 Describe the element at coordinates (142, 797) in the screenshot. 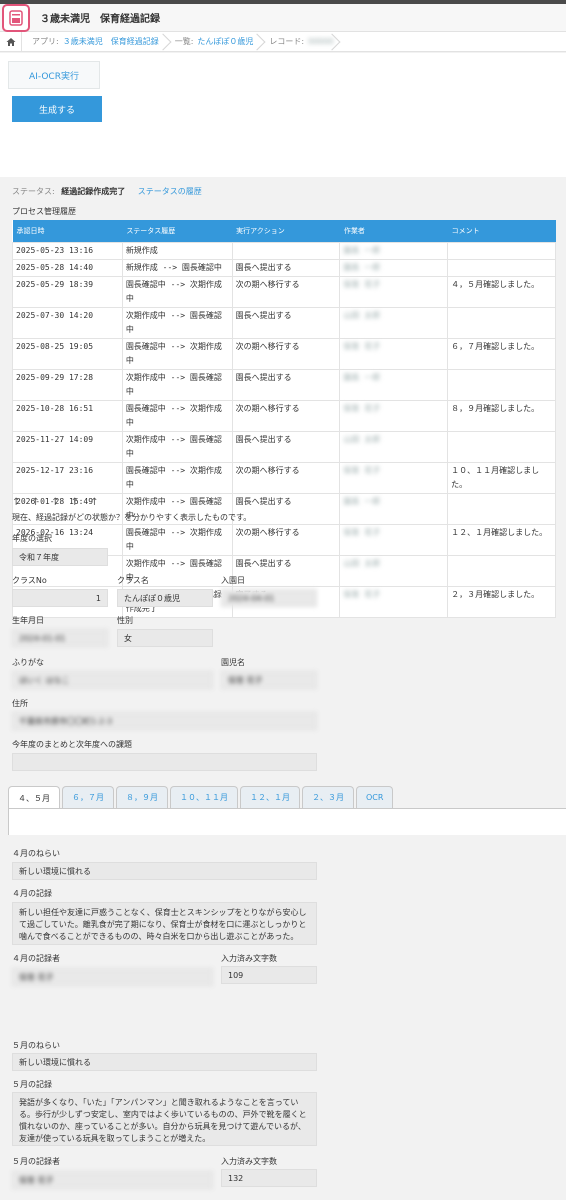

I see `tab-aug-sep: ８，９月` at that location.